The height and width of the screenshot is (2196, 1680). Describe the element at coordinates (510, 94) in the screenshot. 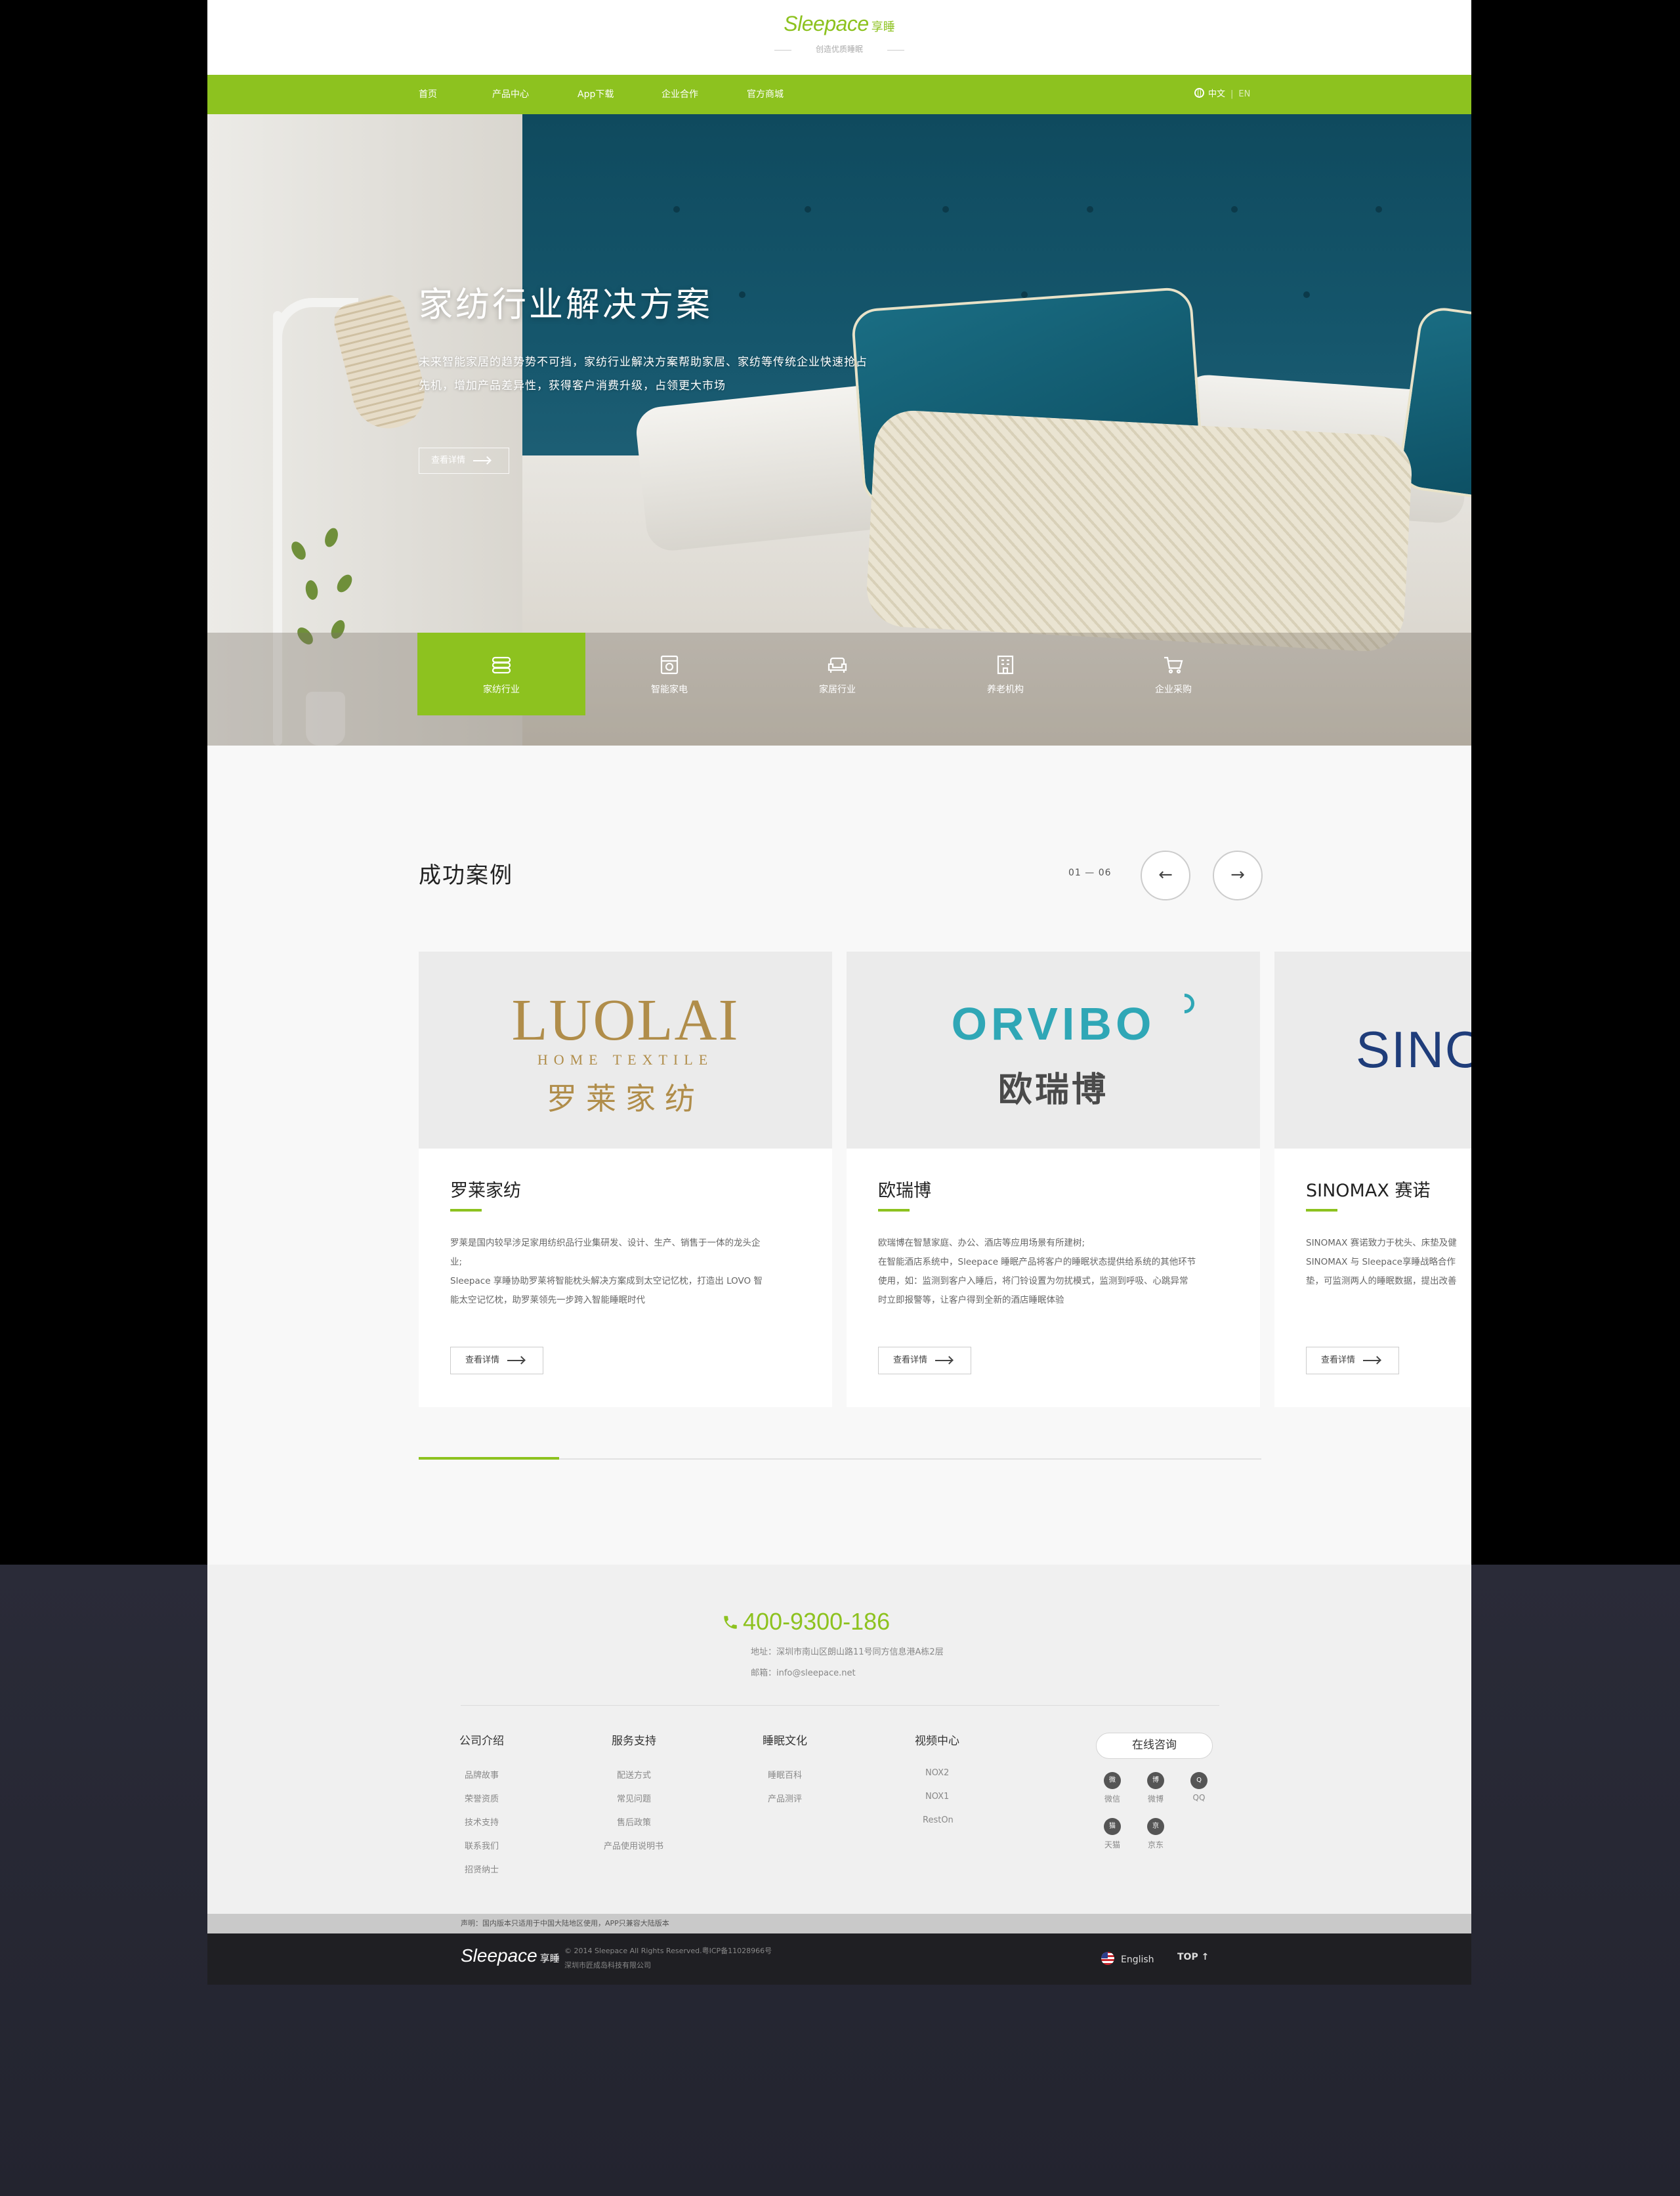

I see `nav-item-products: 产品中心` at that location.